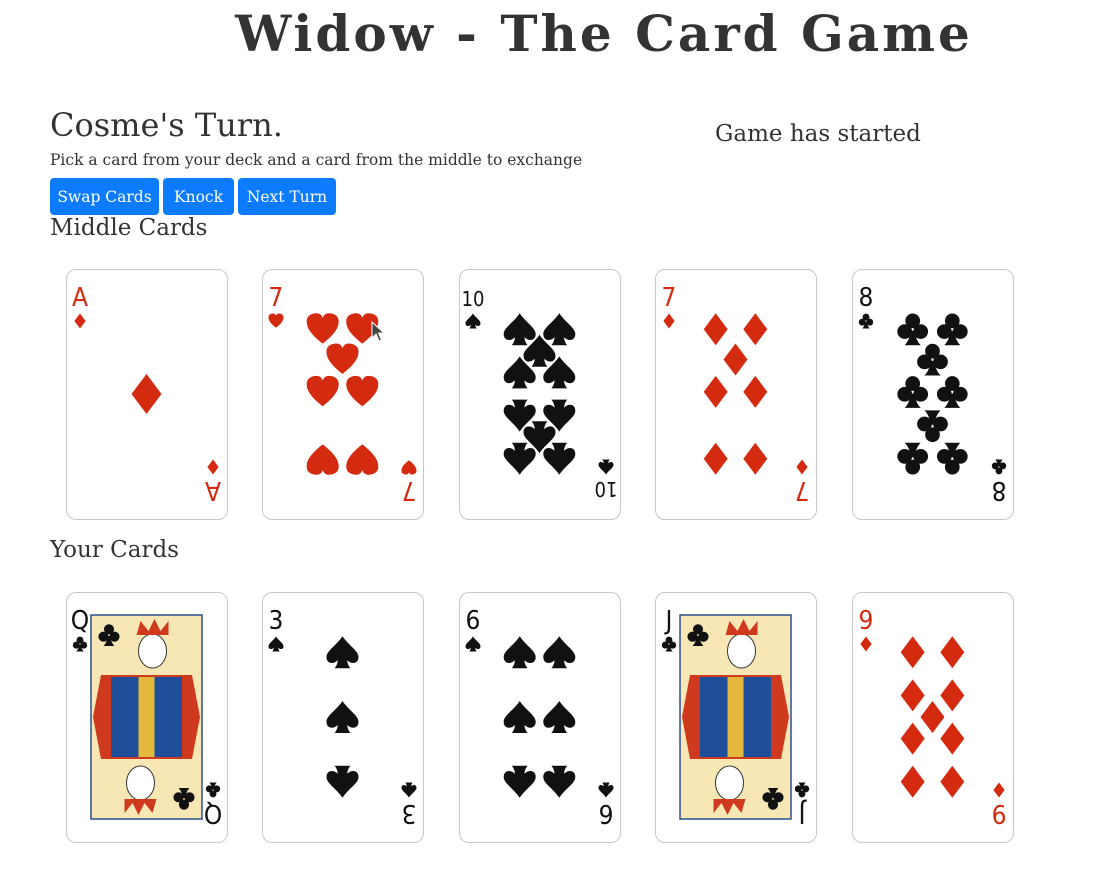 Image resolution: width=1114 pixels, height=872 pixels. I want to click on card-diamonds-face: 99, so click(933, 717).